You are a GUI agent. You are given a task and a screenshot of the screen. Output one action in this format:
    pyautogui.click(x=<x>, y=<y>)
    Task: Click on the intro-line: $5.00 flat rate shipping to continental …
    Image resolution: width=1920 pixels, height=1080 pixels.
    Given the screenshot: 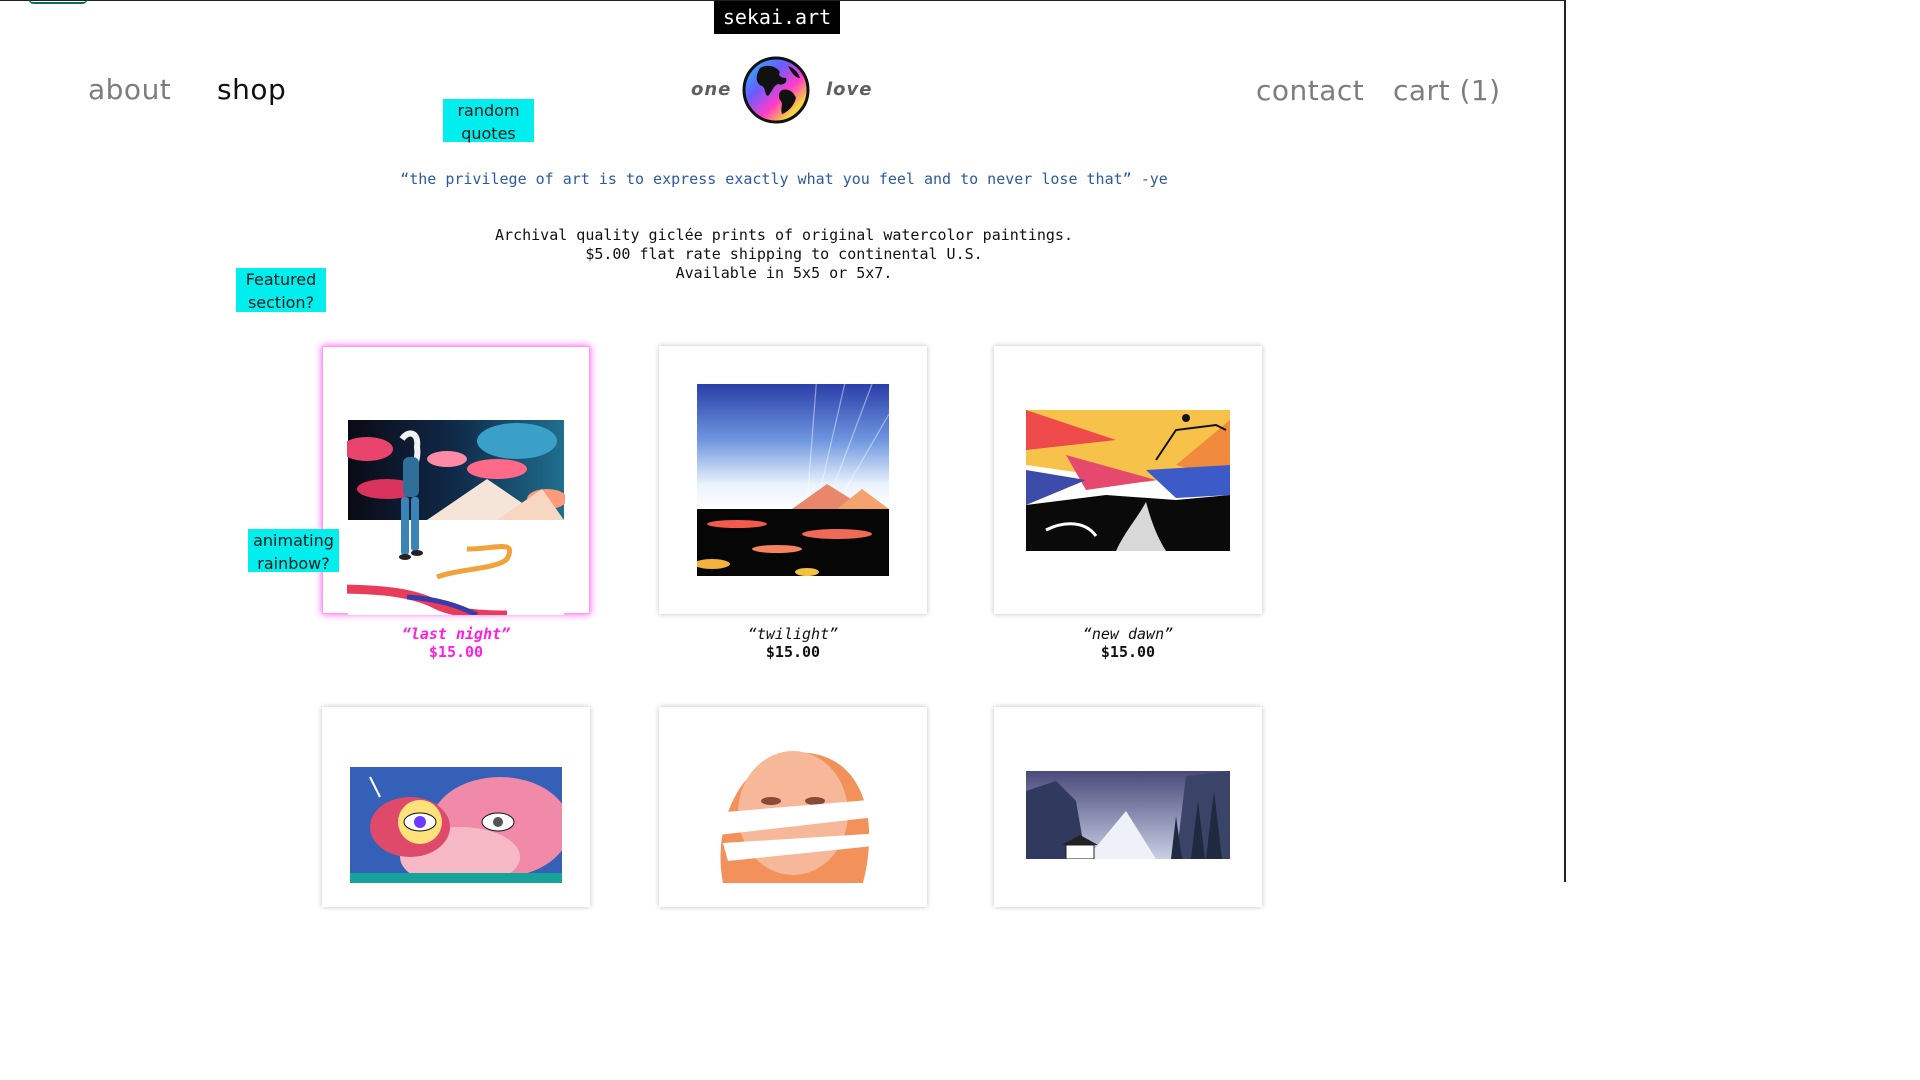 What is the action you would take?
    pyautogui.click(x=784, y=254)
    